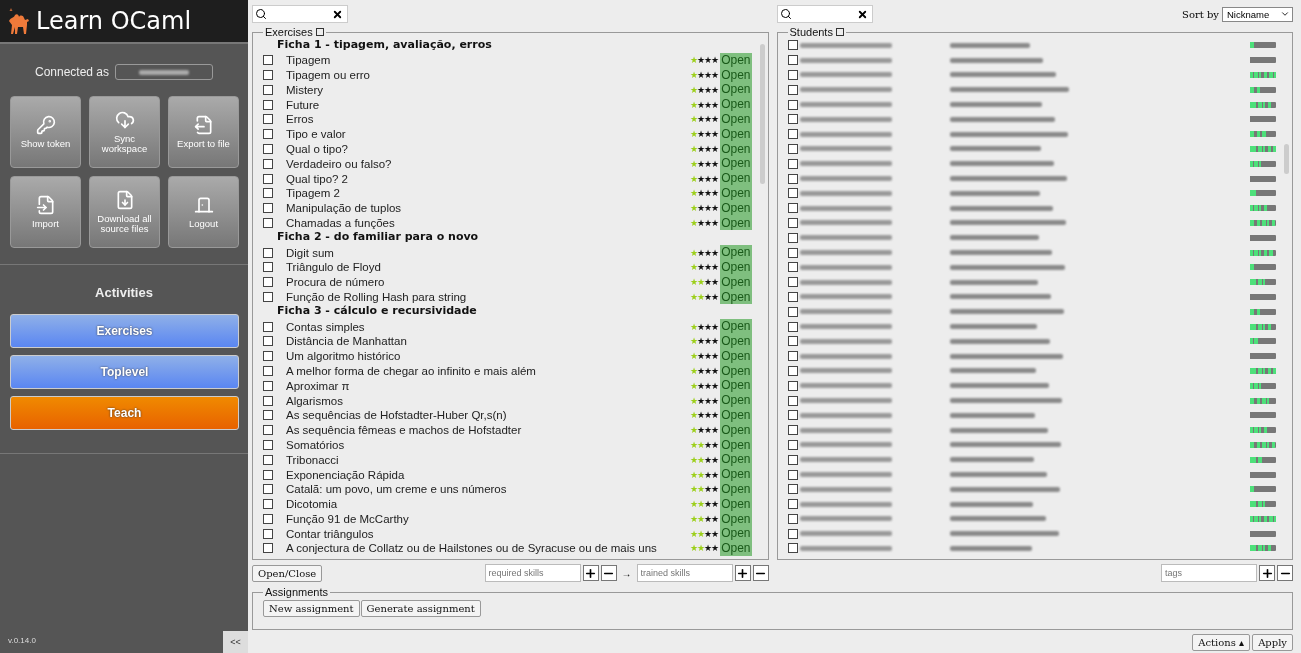 Image resolution: width=1301 pixels, height=653 pixels. I want to click on exercise-title: Qual tipo? 2, so click(488, 178).